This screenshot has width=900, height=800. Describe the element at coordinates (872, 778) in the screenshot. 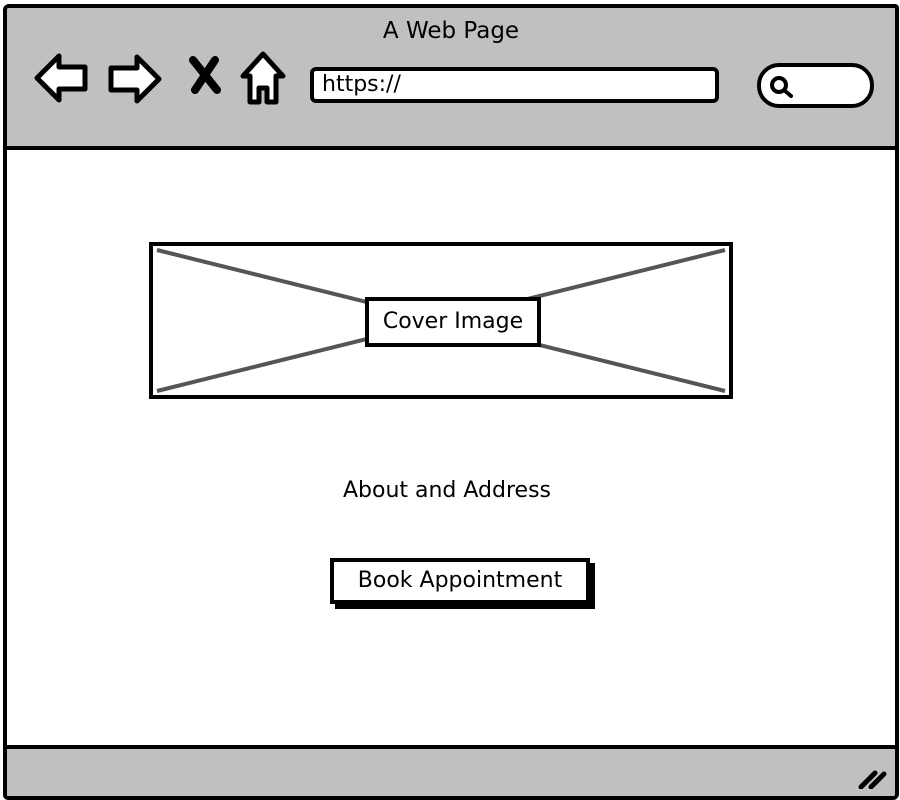

I see `resize-grip-icon` at that location.